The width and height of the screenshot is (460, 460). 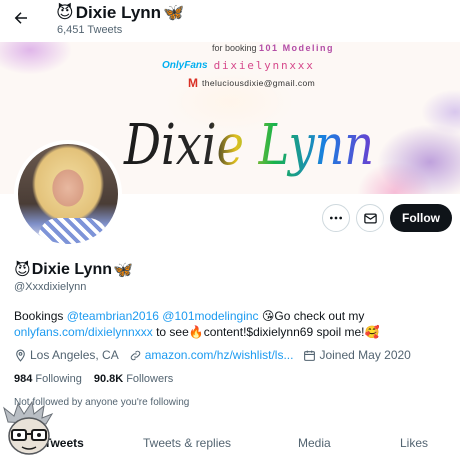 I want to click on follow-button: Follow, so click(x=421, y=218).